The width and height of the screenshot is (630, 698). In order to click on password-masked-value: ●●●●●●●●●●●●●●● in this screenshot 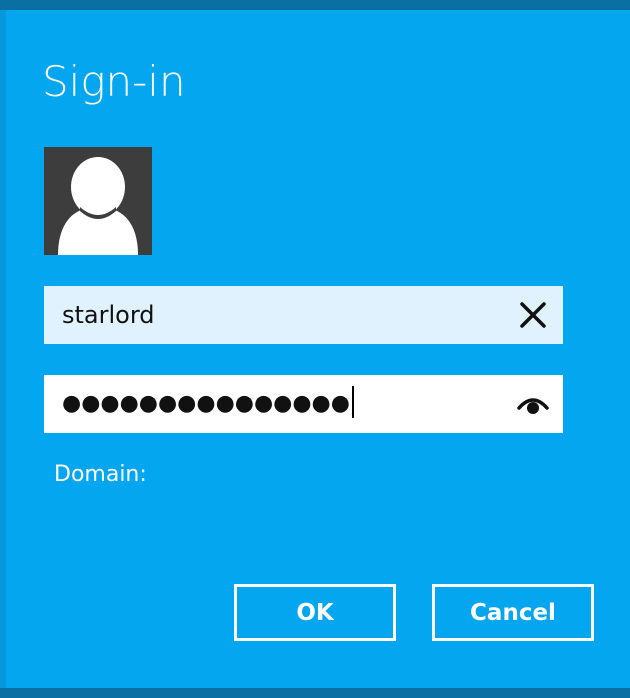, I will do `click(208, 404)`.